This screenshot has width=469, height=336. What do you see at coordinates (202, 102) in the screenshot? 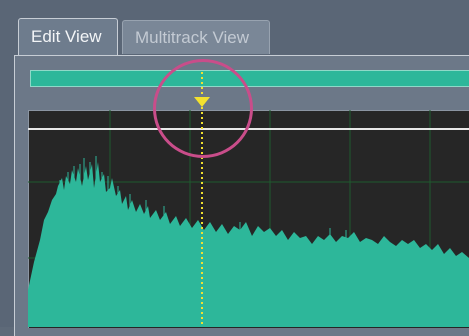
I see `playhead-marker-icon` at bounding box center [202, 102].